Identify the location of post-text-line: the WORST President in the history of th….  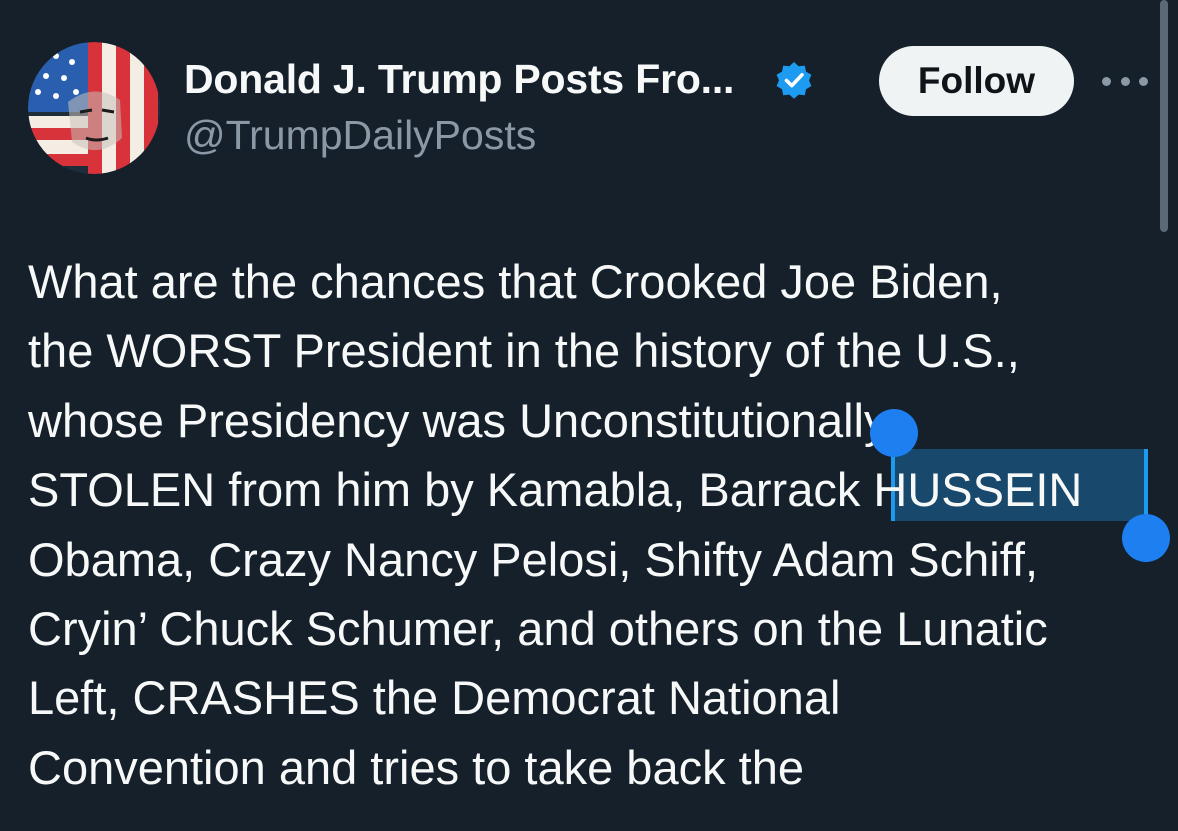
(524, 351).